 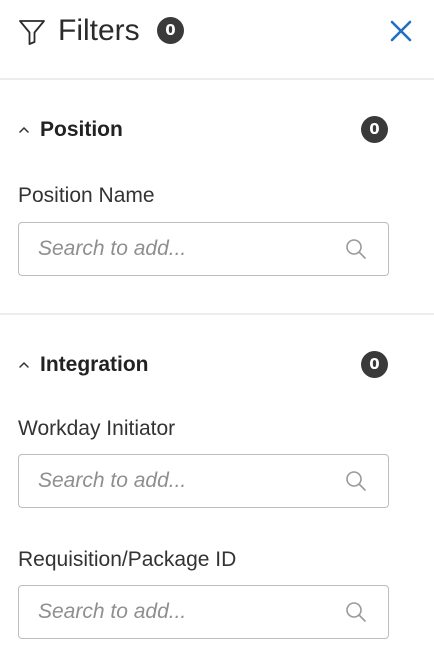 What do you see at coordinates (170, 30) in the screenshot?
I see `filters-count-badge: 0` at bounding box center [170, 30].